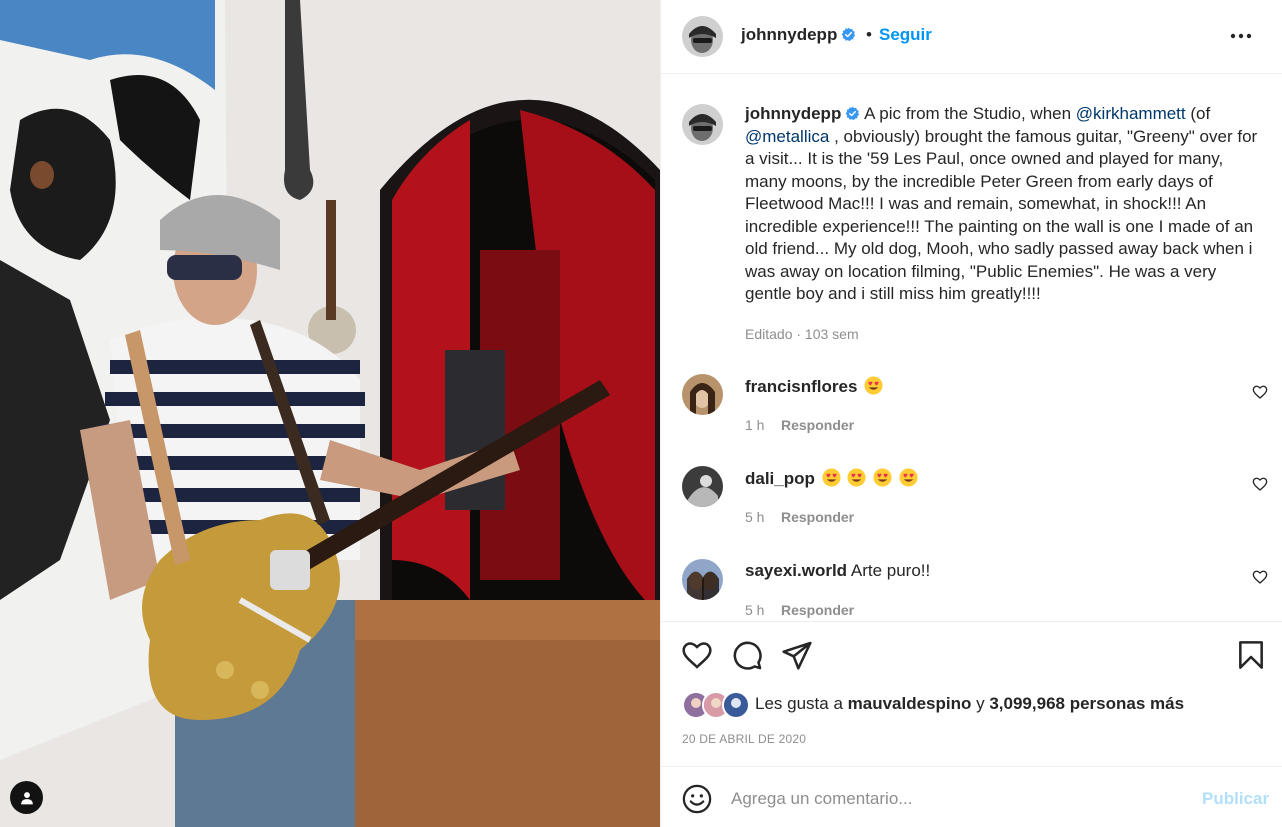 This screenshot has width=1282, height=827. What do you see at coordinates (971, 590) in the screenshot?
I see `comment-item: sayexi.world Arte puro!! 5 h Responder` at bounding box center [971, 590].